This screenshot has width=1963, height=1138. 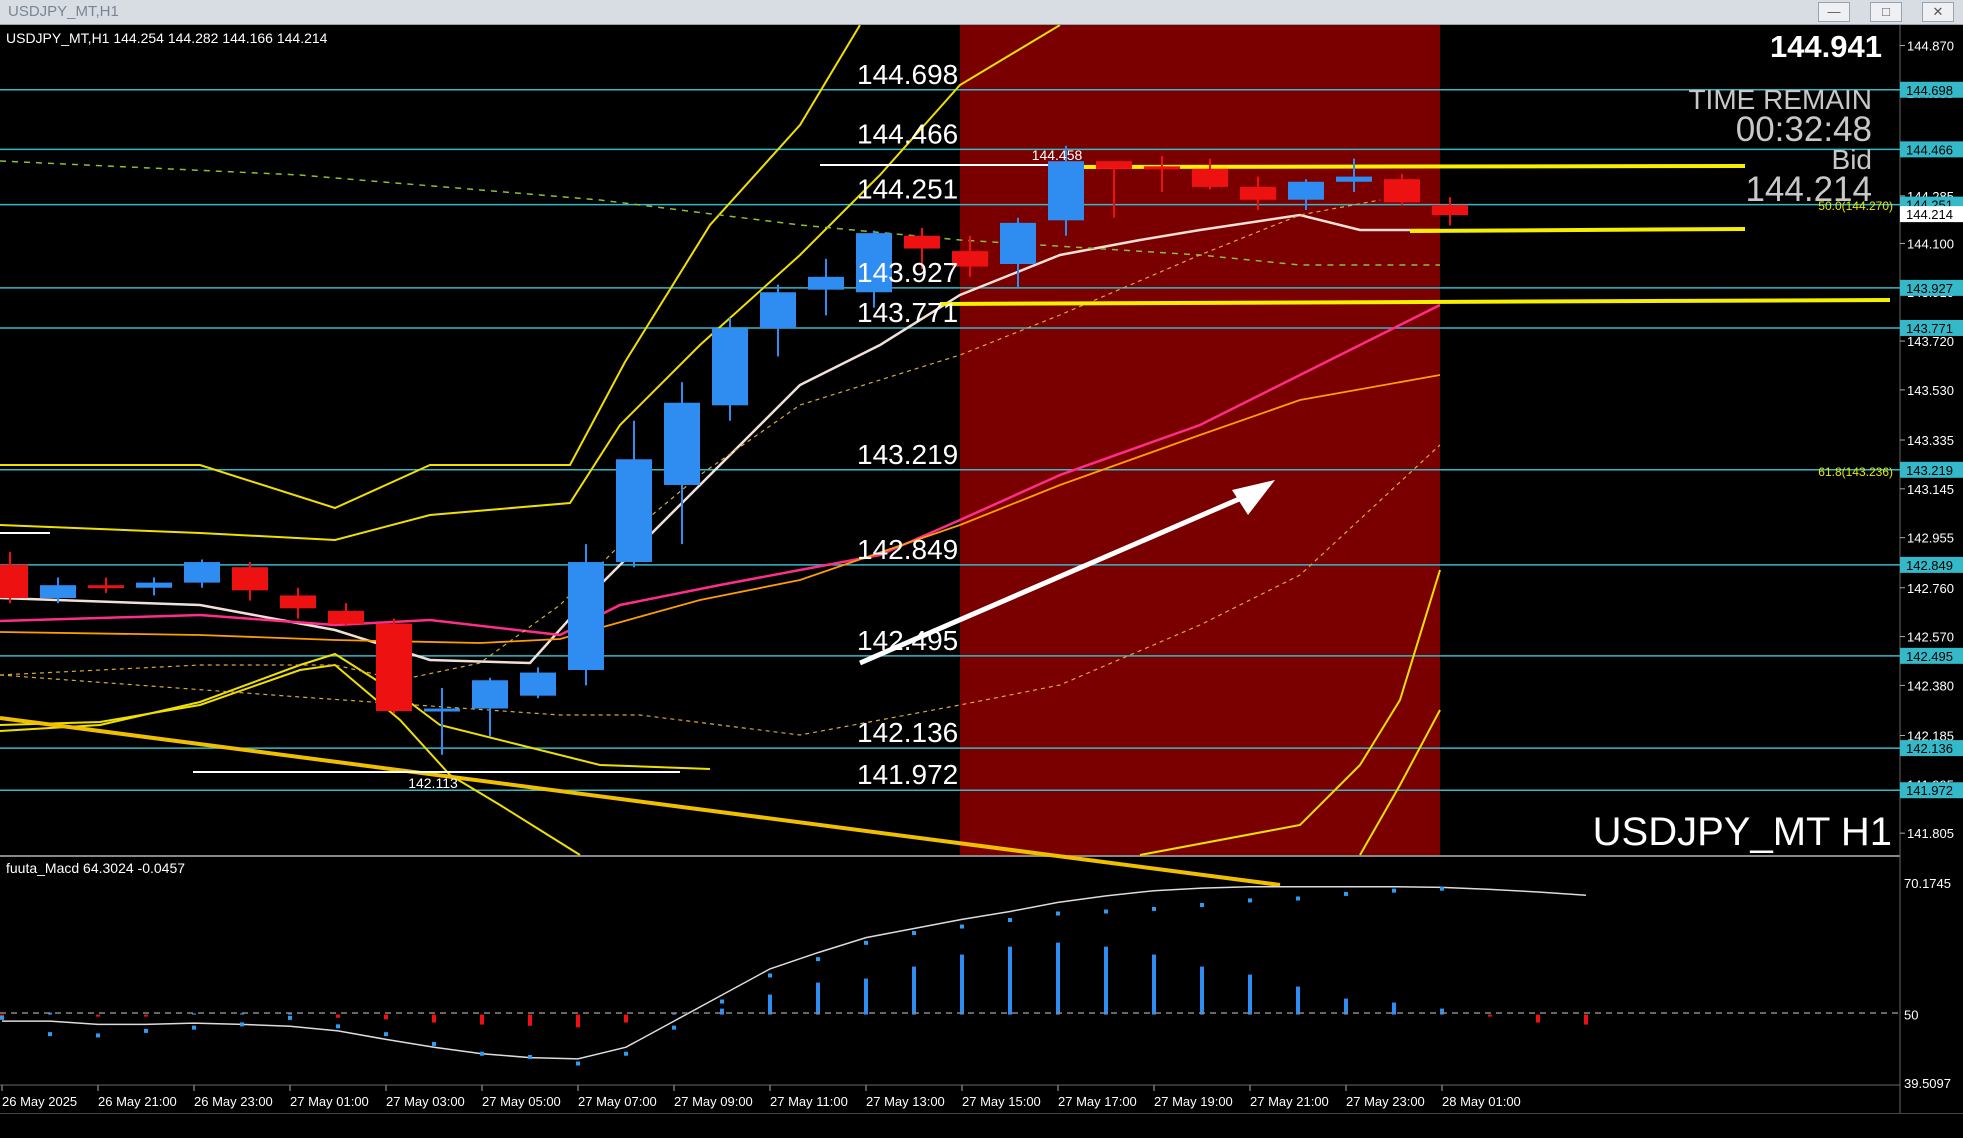 I want to click on ytick-label-5: 143.720, so click(x=1930, y=341).